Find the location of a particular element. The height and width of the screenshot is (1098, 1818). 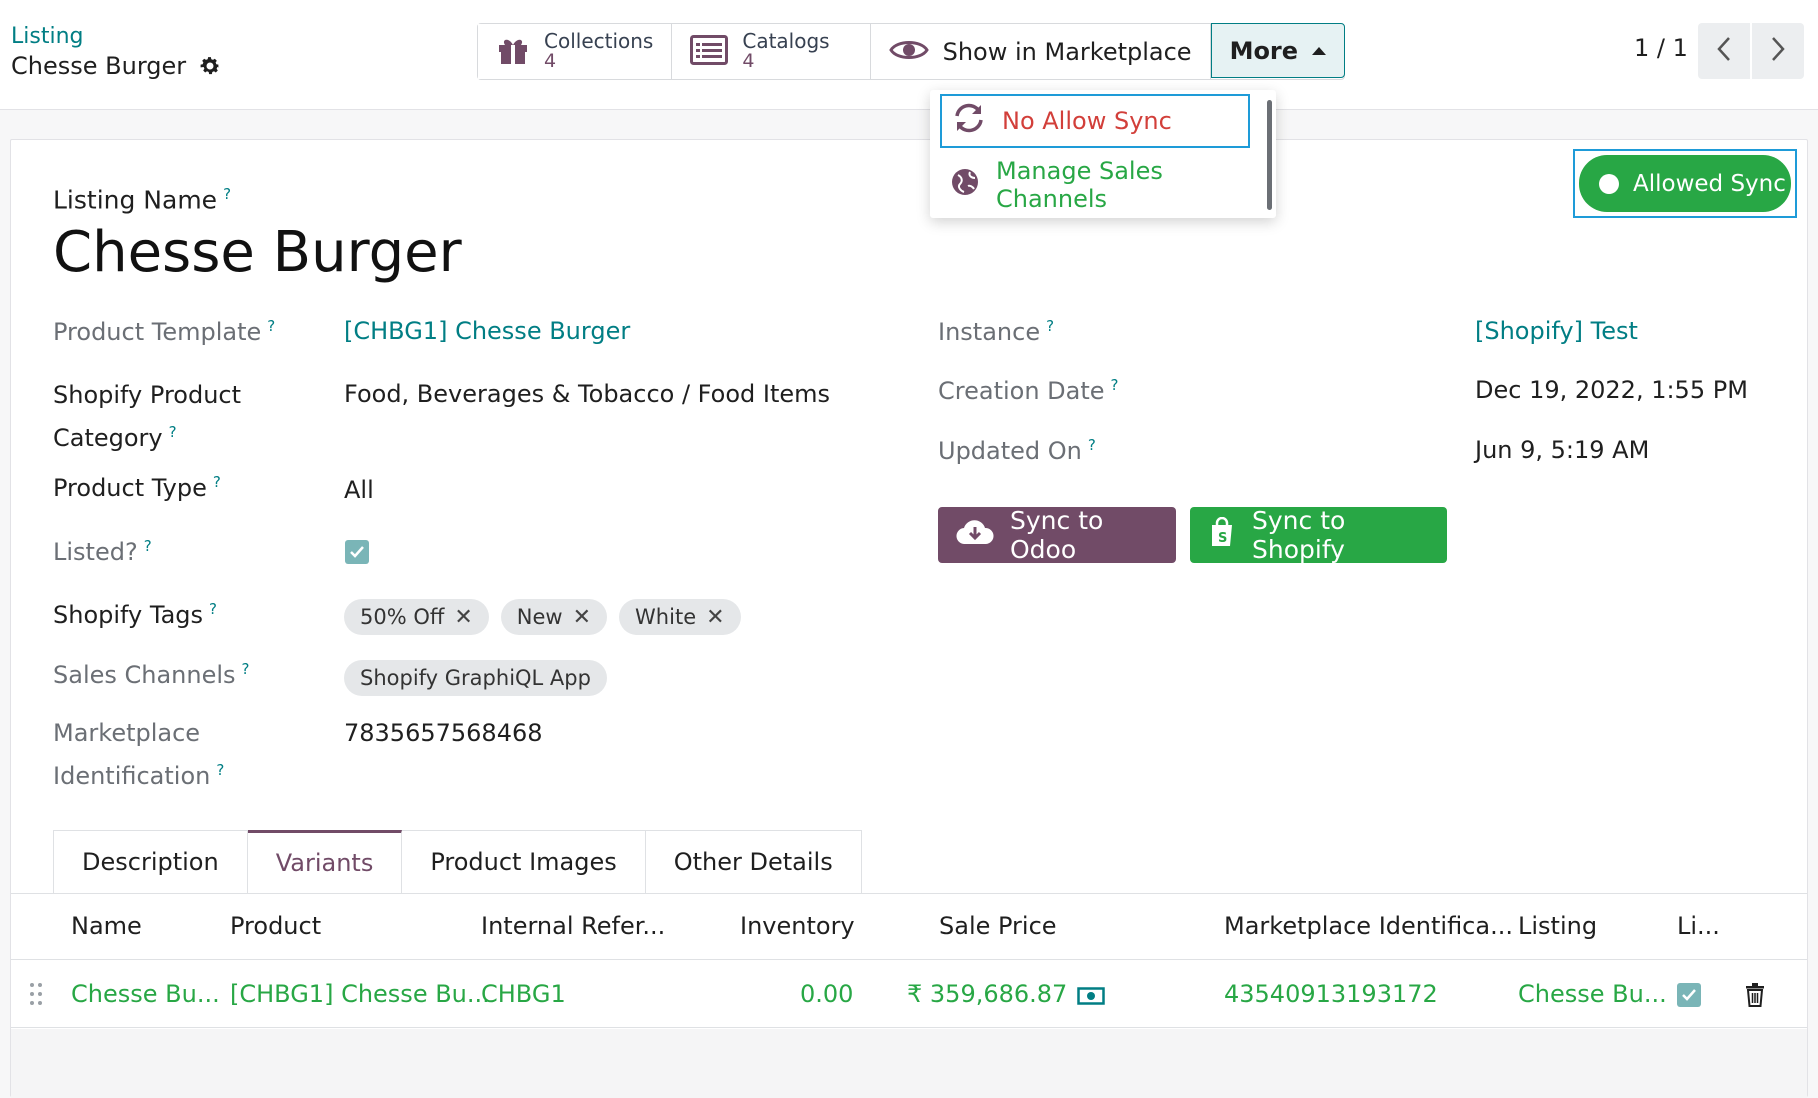

dropdown-scrollbar is located at coordinates (1269, 155).